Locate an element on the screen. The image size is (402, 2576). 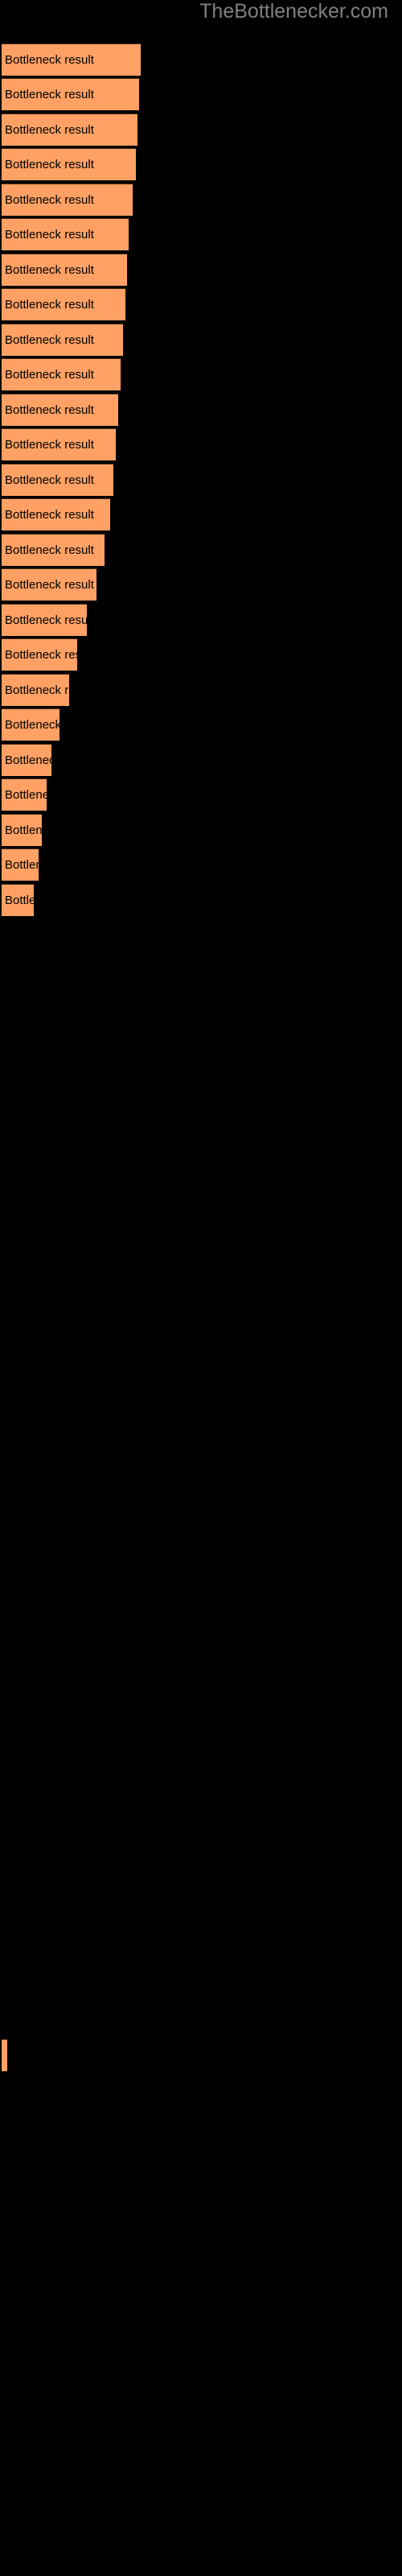
bar-12: Bottleneck result is located at coordinates (59, 444).